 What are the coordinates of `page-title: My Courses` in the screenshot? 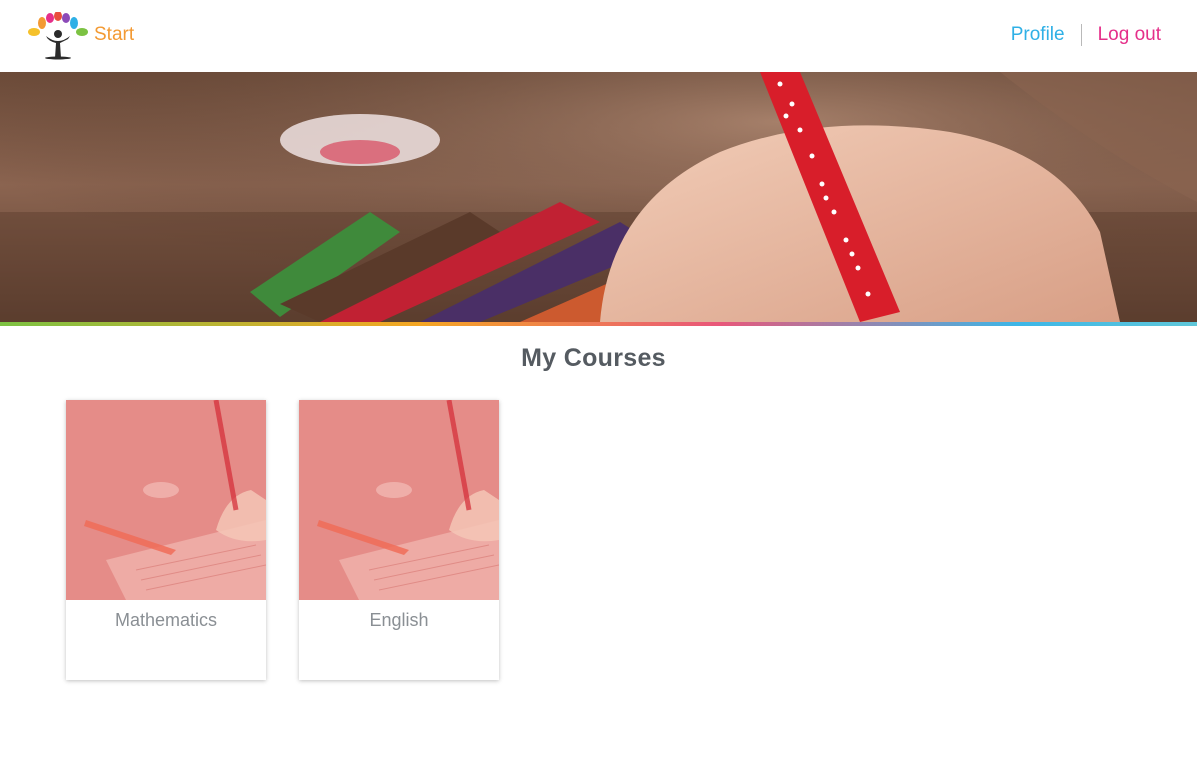 It's located at (593, 358).